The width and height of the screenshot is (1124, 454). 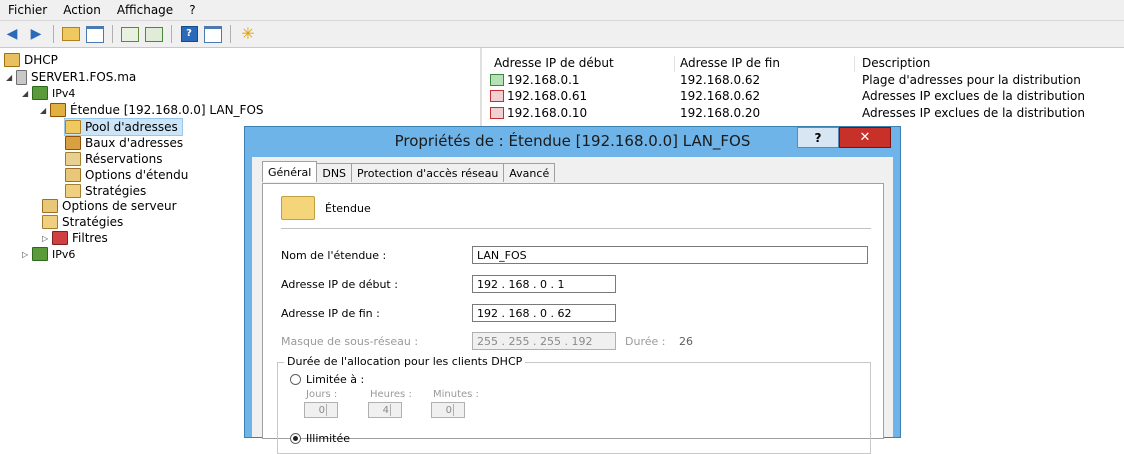 I want to click on tree-node-filters: ▷ Filtres, so click(x=75, y=238).